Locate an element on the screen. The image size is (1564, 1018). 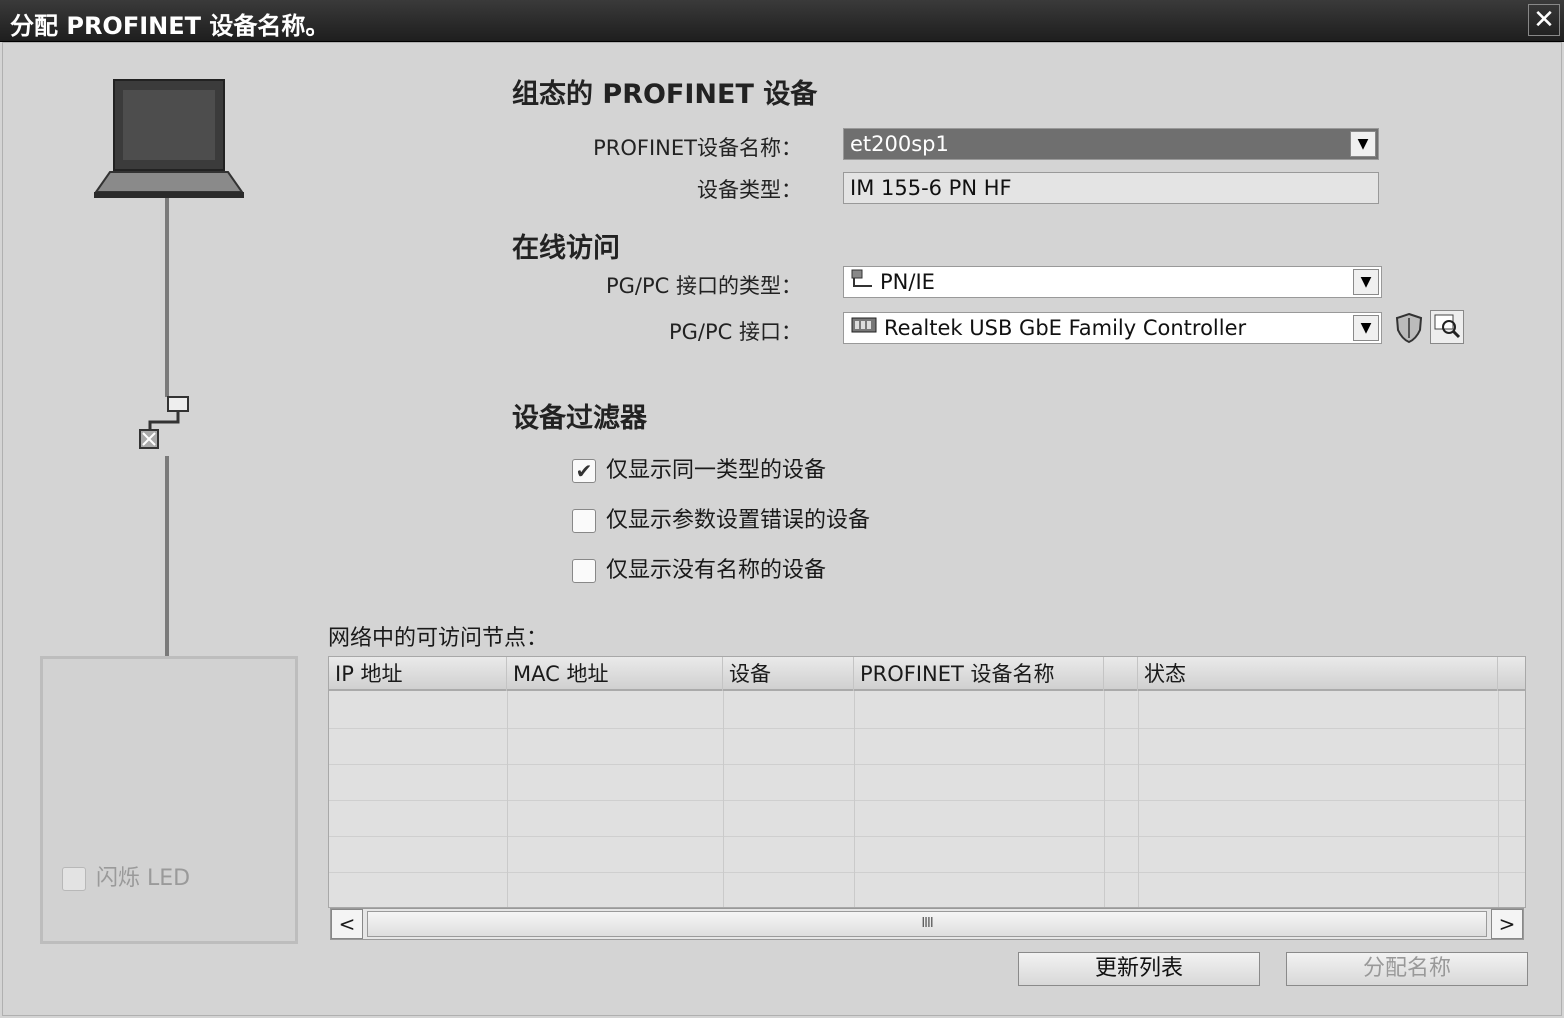
interface-type-label: PG/PC 接口的类型： is located at coordinates (703, 286).